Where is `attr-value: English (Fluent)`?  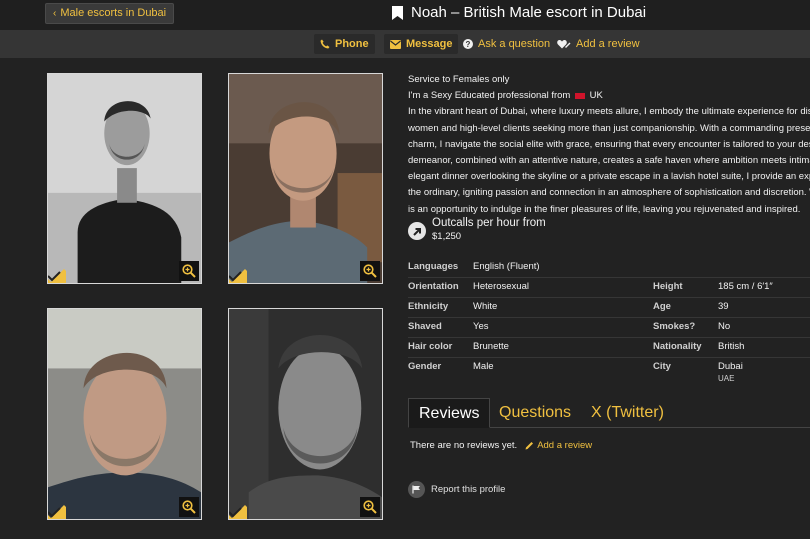
attr-value: English (Fluent) is located at coordinates (506, 266).